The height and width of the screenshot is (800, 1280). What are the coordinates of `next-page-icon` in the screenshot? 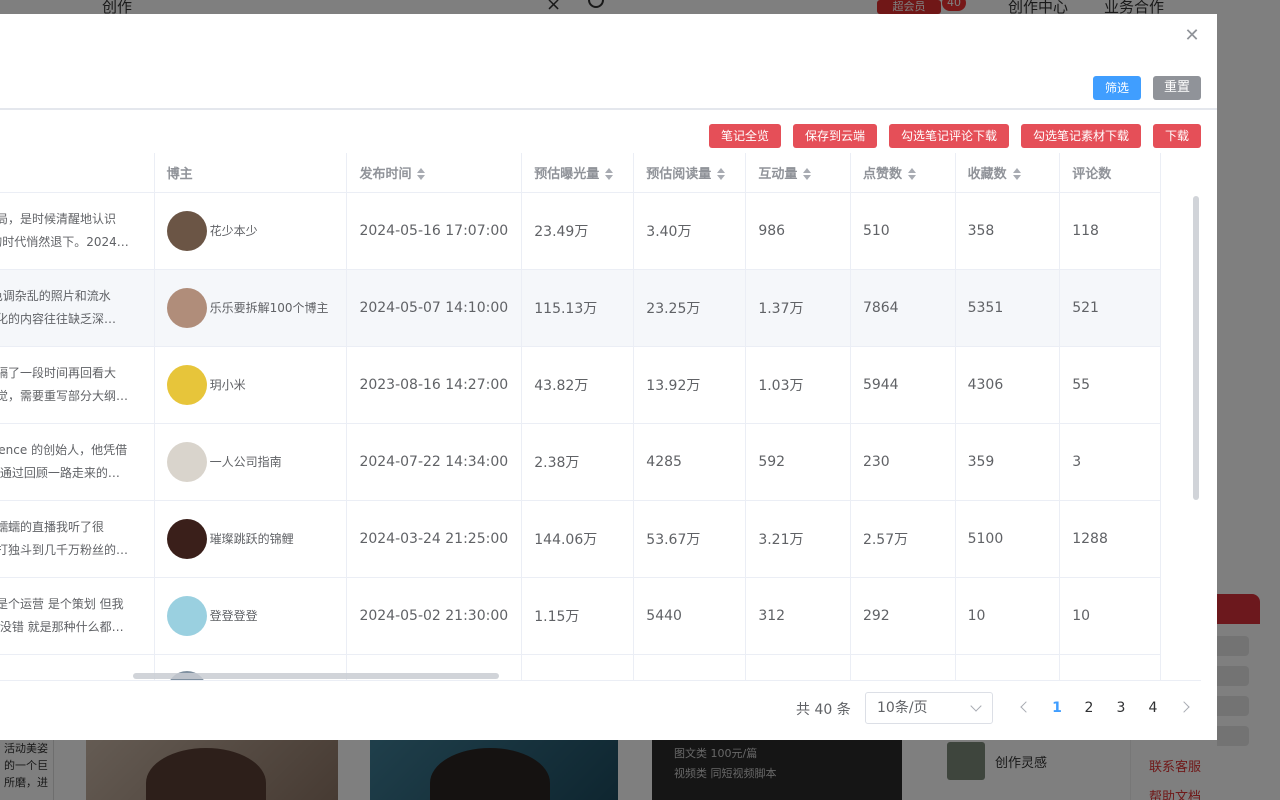 It's located at (1184, 707).